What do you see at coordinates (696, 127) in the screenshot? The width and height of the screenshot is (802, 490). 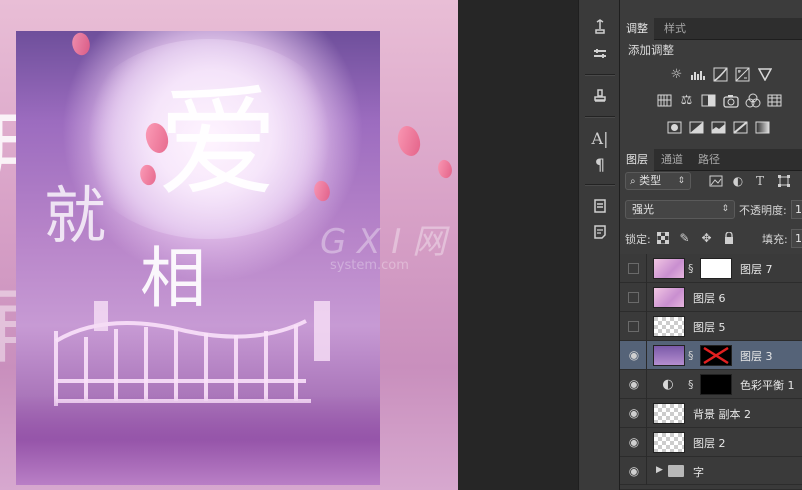 I see `posterize-icon` at bounding box center [696, 127].